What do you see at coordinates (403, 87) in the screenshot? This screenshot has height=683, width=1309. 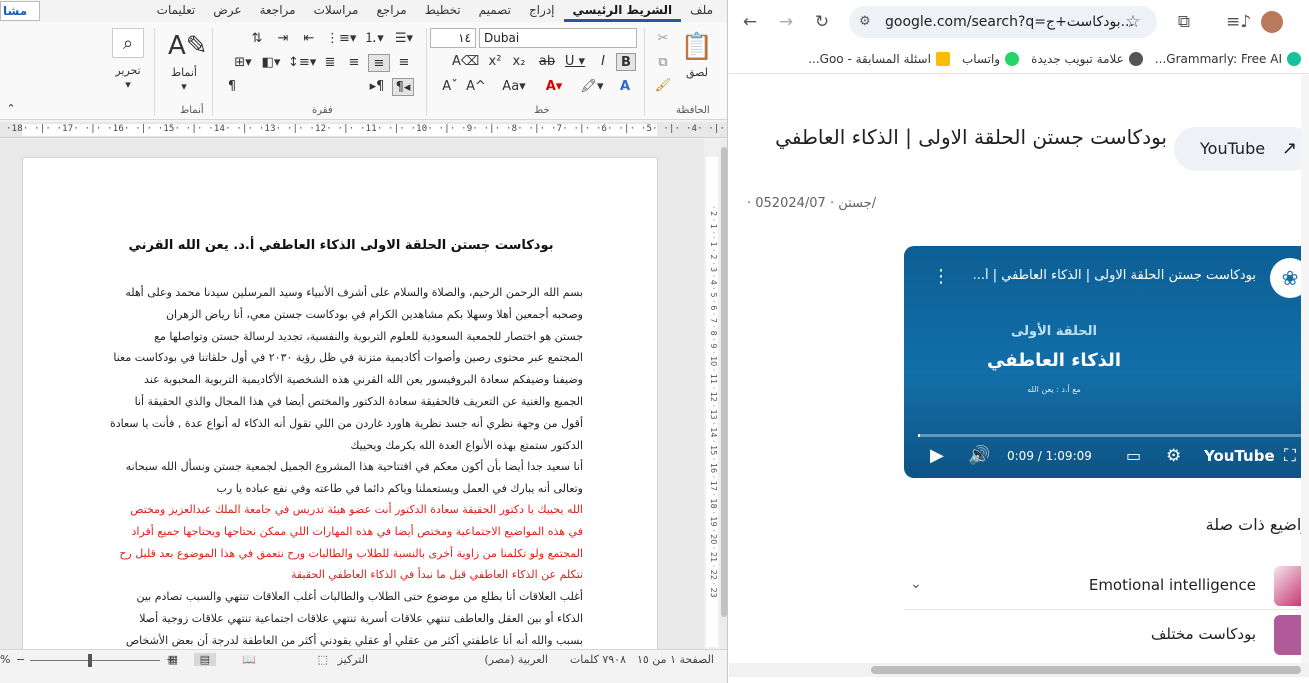 I see `rtl-paragraph-icon: ¶◂` at bounding box center [403, 87].